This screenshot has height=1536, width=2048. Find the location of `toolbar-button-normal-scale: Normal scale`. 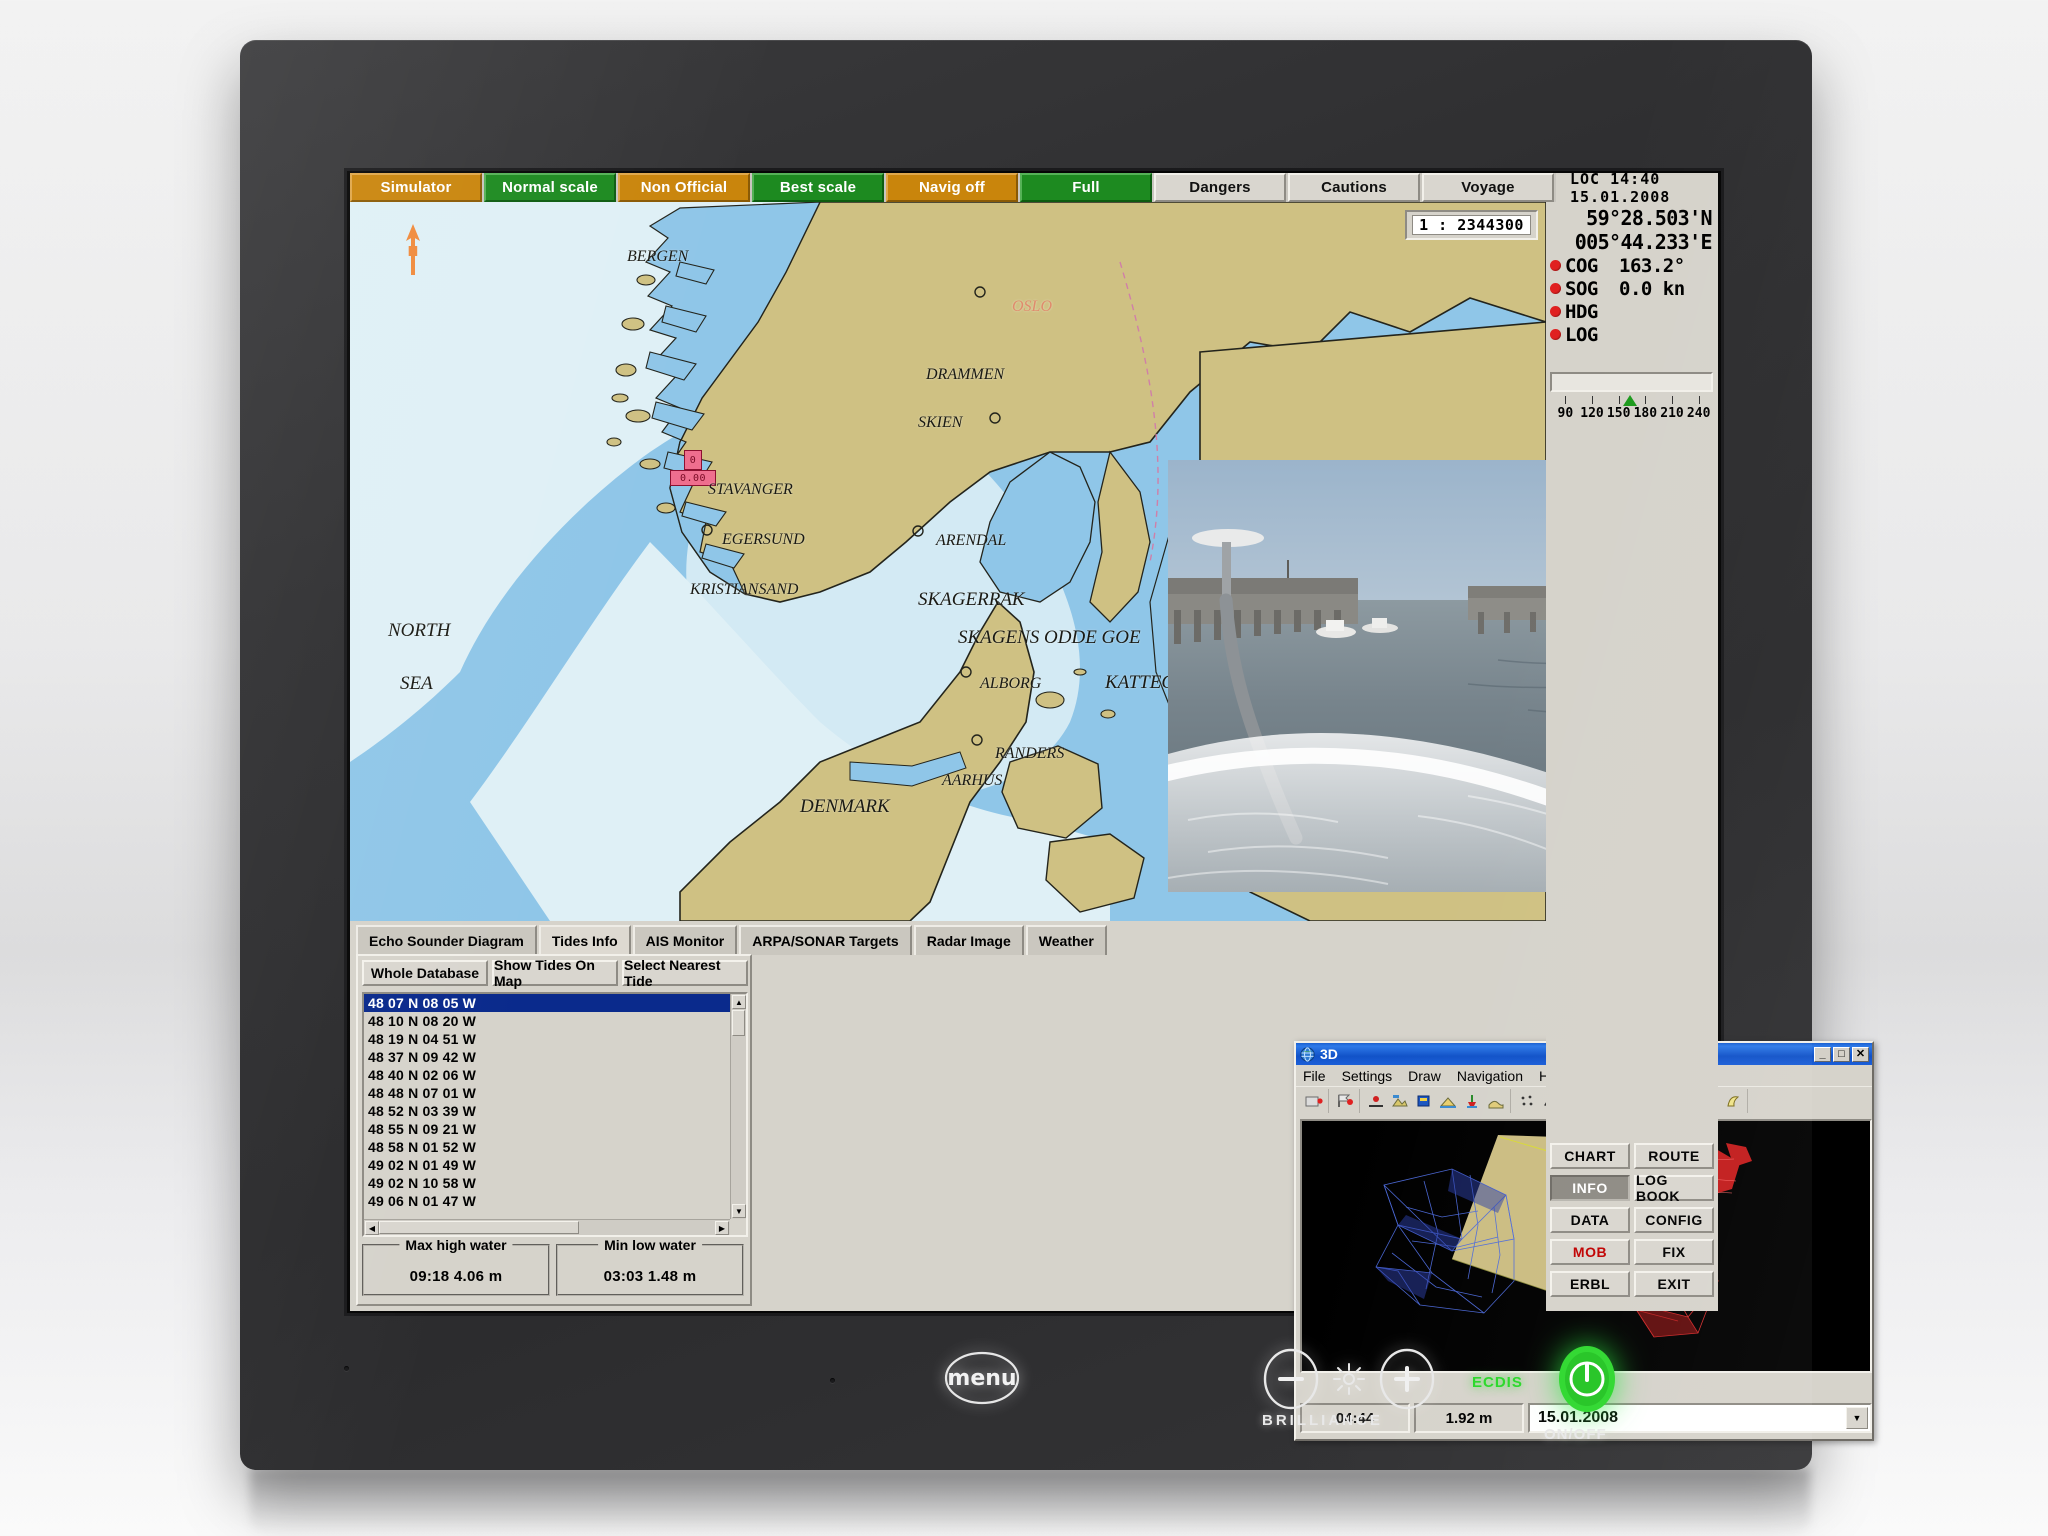

toolbar-button-normal-scale: Normal scale is located at coordinates (550, 187).